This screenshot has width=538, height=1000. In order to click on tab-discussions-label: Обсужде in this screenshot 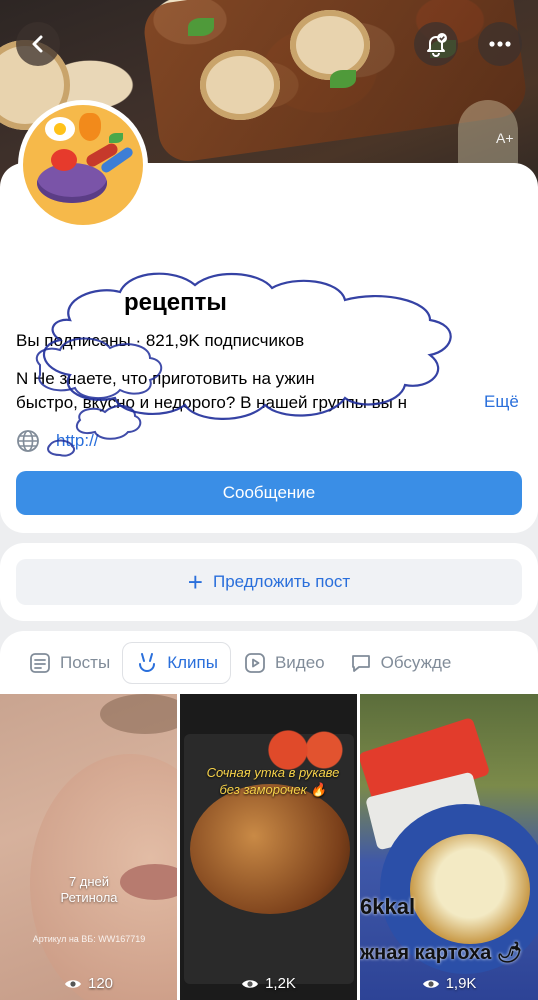, I will do `click(416, 662)`.